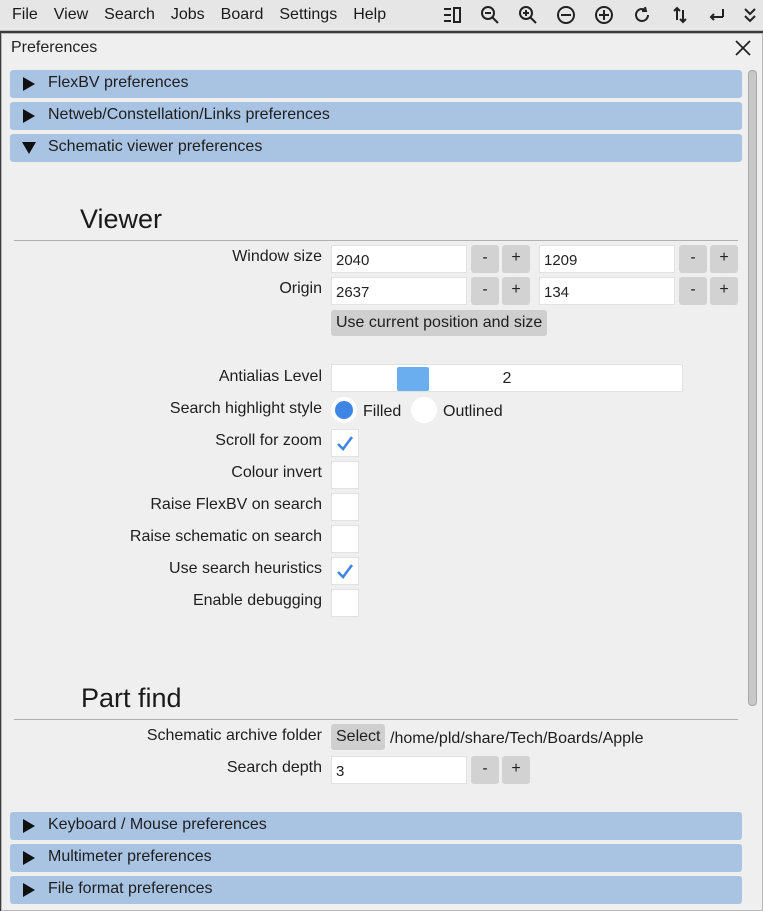  Describe the element at coordinates (516, 291) in the screenshot. I see `origin-x-increment: +` at that location.